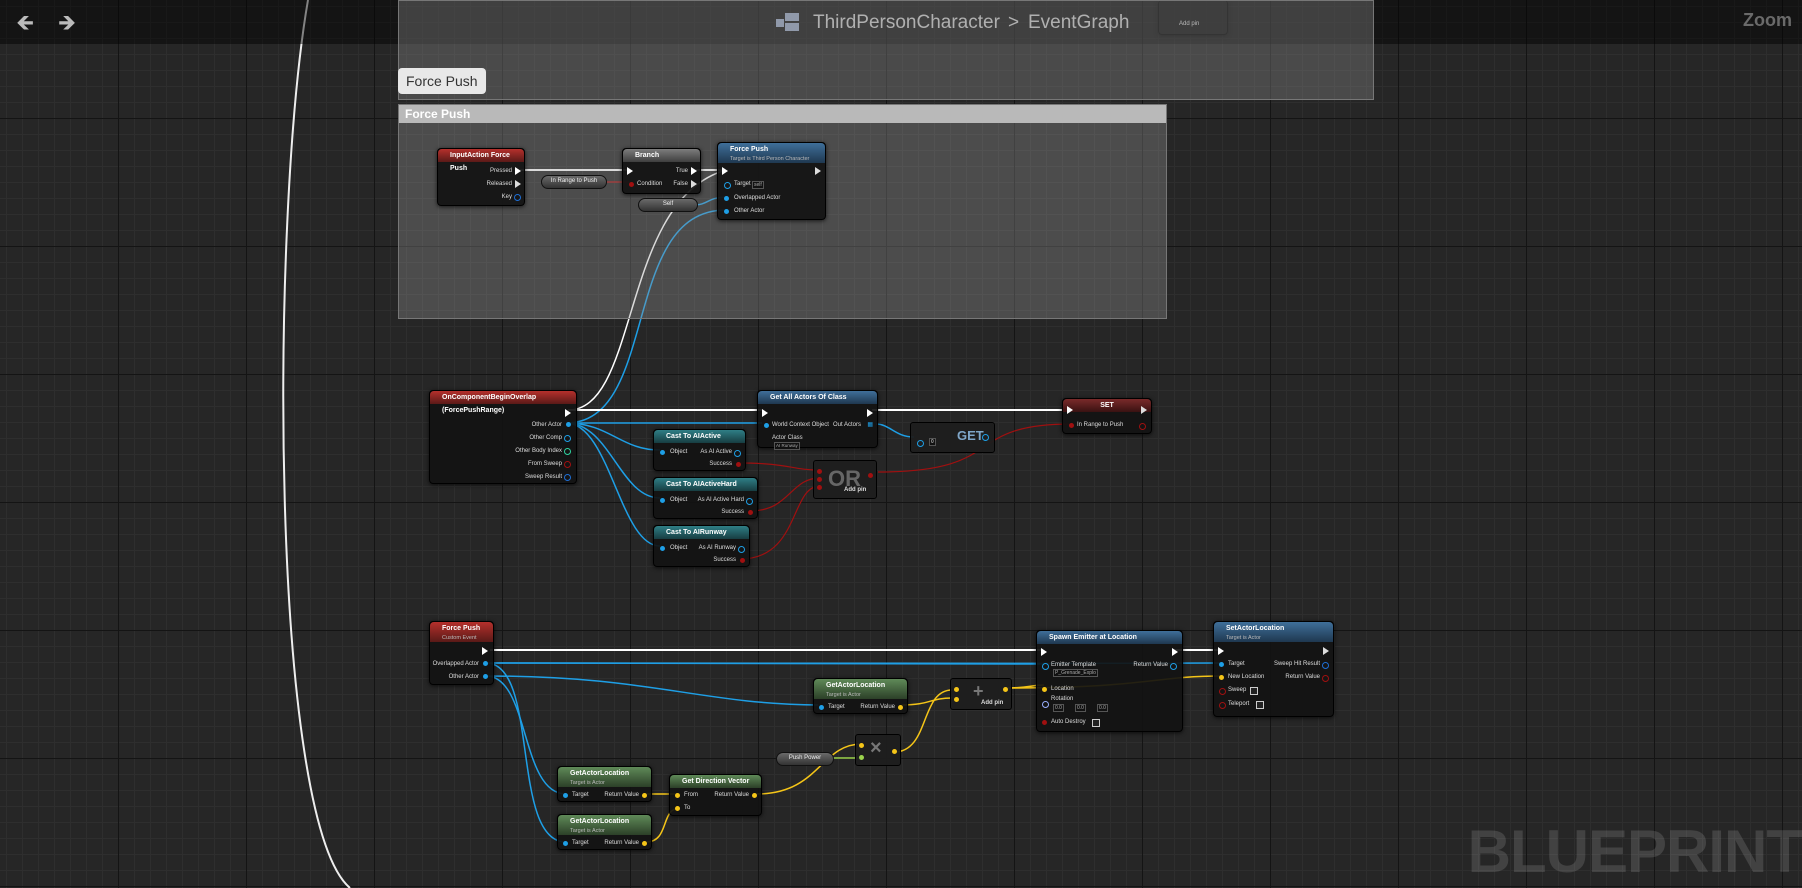 The width and height of the screenshot is (1802, 888). What do you see at coordinates (1254, 691) in the screenshot?
I see `sweep-checkbox` at bounding box center [1254, 691].